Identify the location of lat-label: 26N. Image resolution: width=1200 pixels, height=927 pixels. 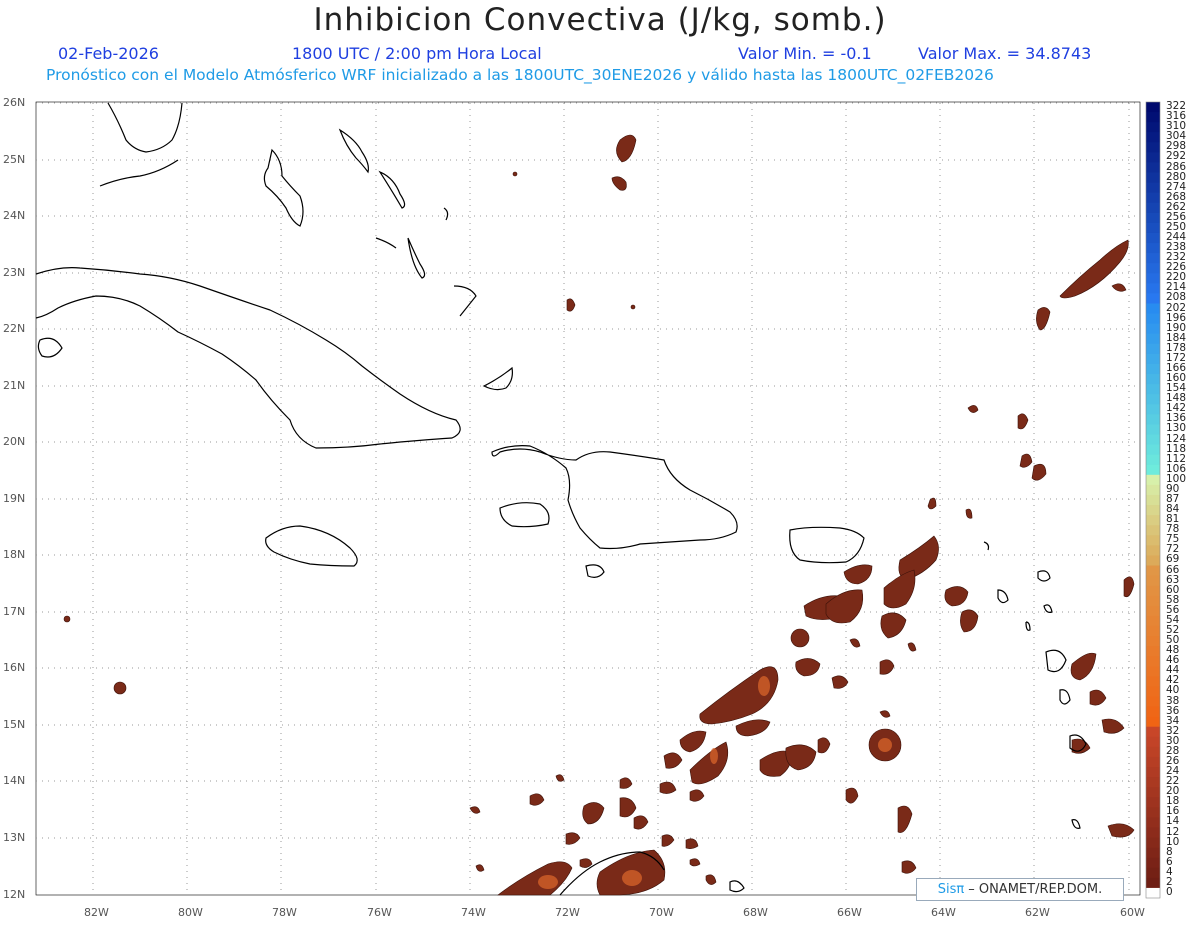
(14, 102).